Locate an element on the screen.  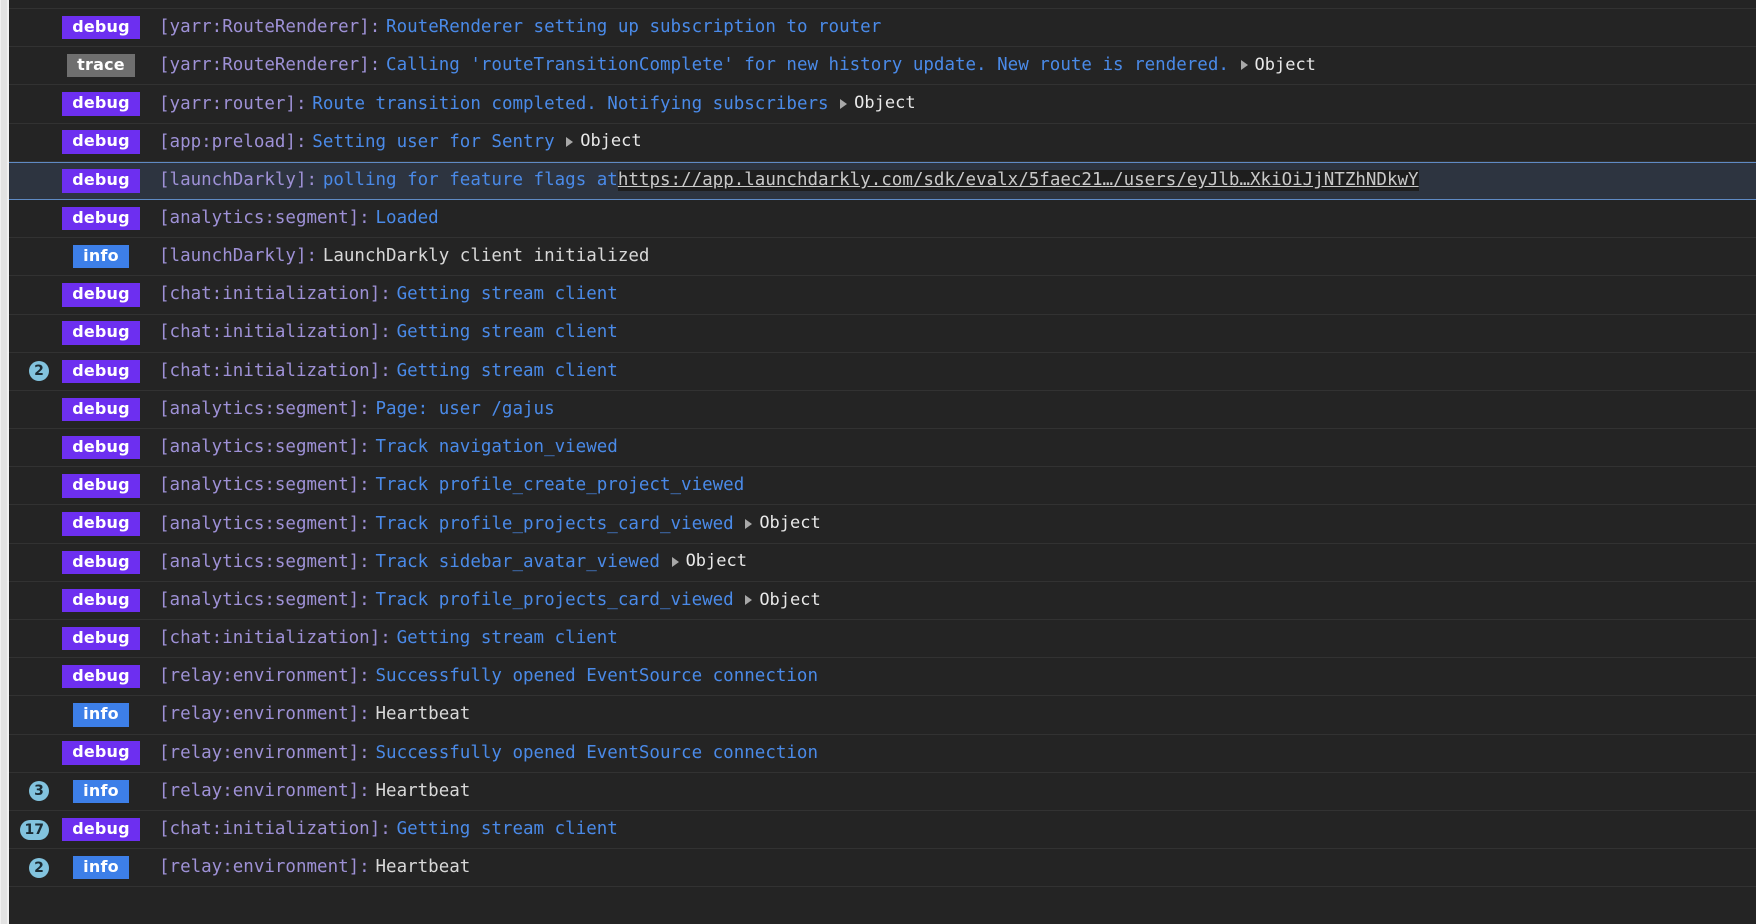
repeat-count-badge: 17 is located at coordinates (34, 829).